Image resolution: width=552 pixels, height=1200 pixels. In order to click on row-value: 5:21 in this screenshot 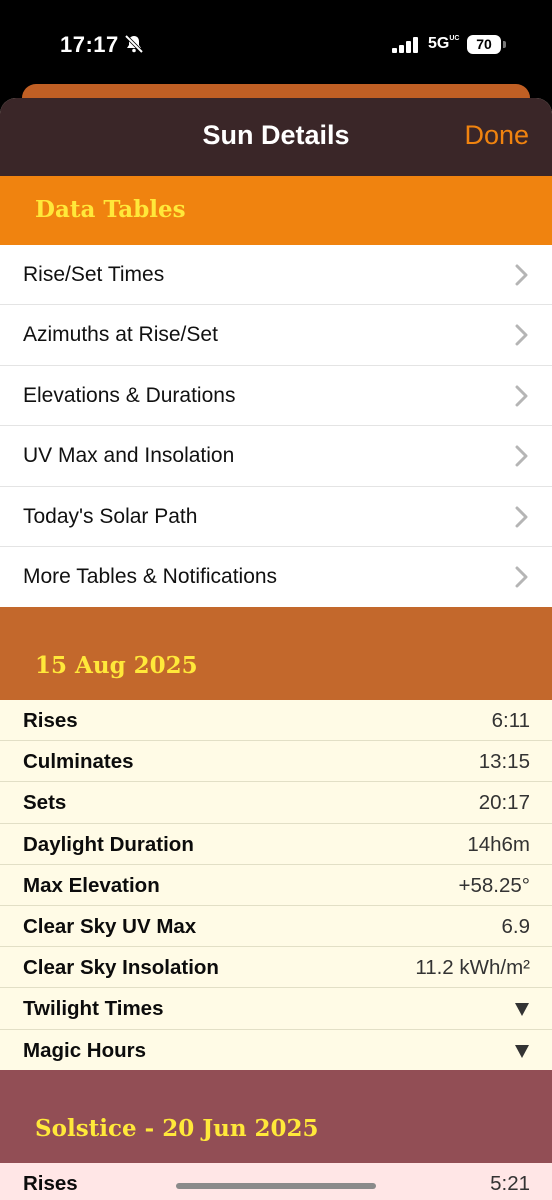, I will do `click(510, 1183)`.